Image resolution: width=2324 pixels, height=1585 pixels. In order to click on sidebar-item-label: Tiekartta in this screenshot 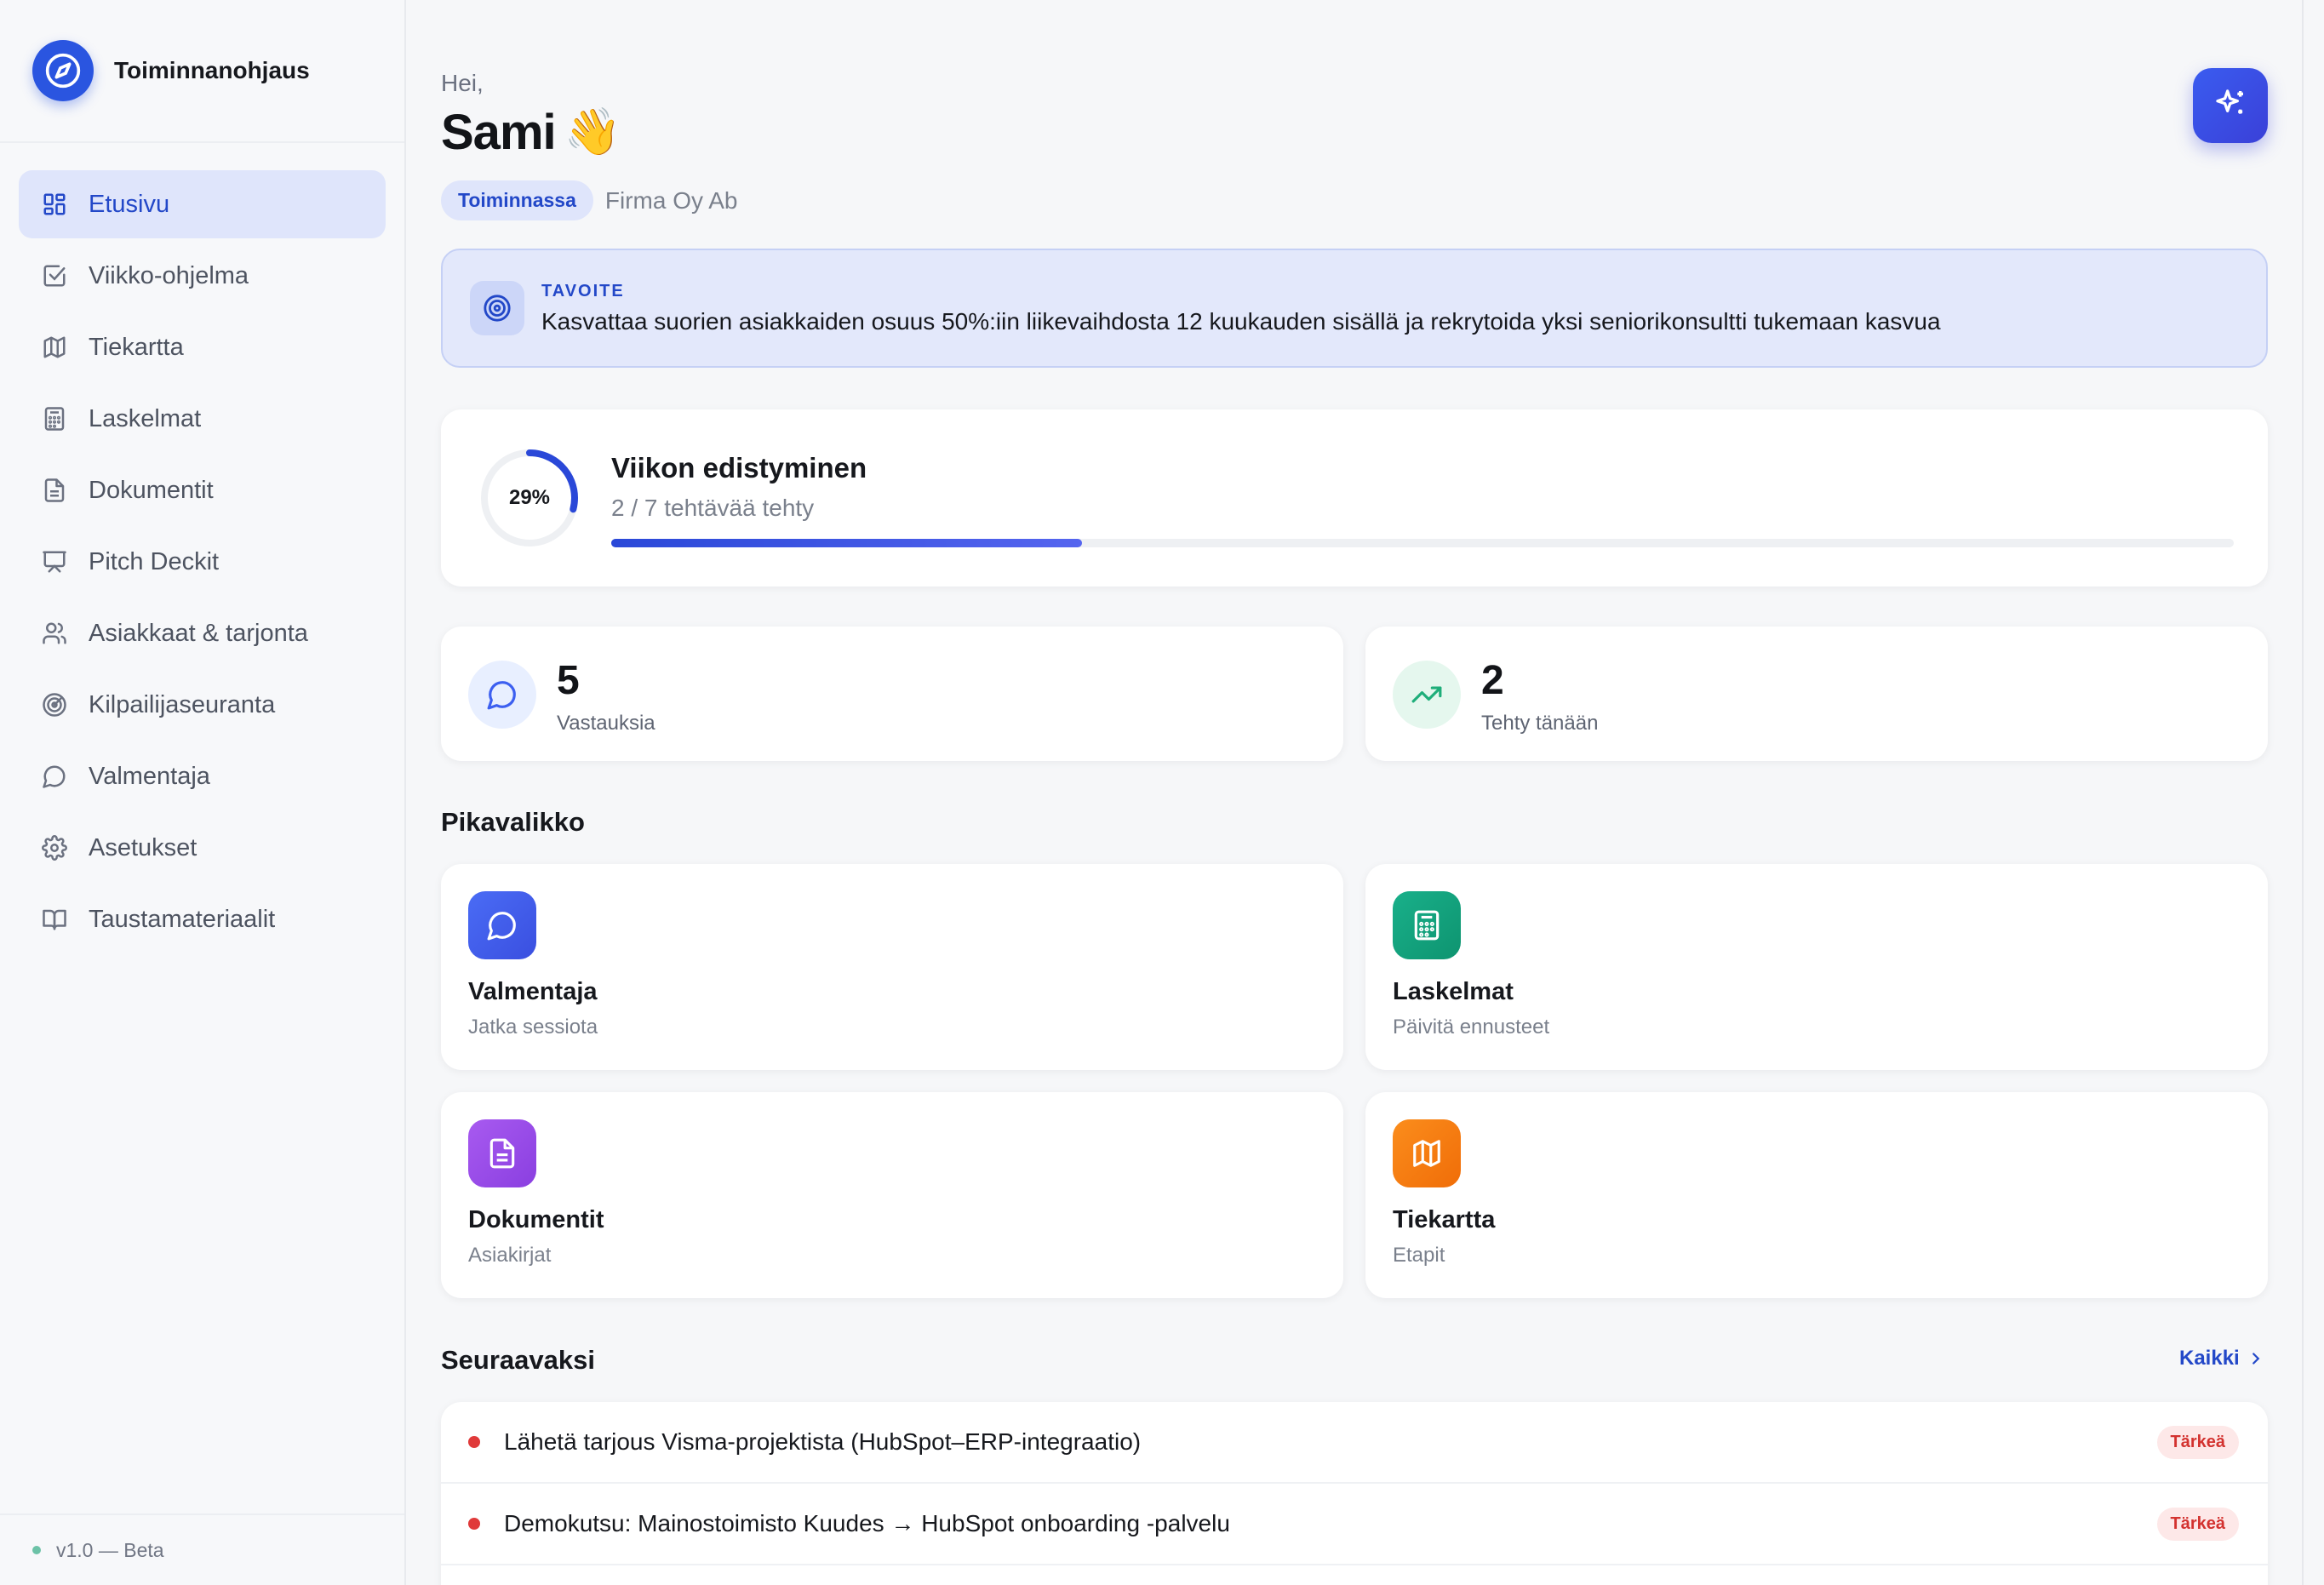, I will do `click(136, 347)`.